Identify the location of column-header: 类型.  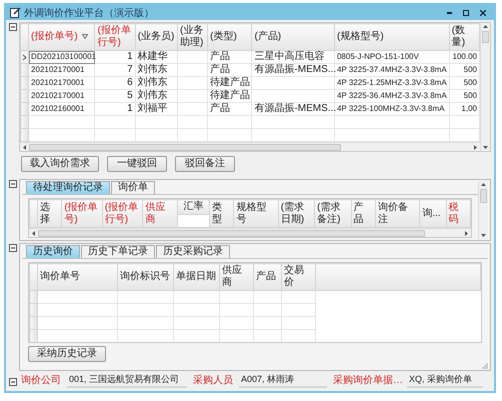
(221, 214).